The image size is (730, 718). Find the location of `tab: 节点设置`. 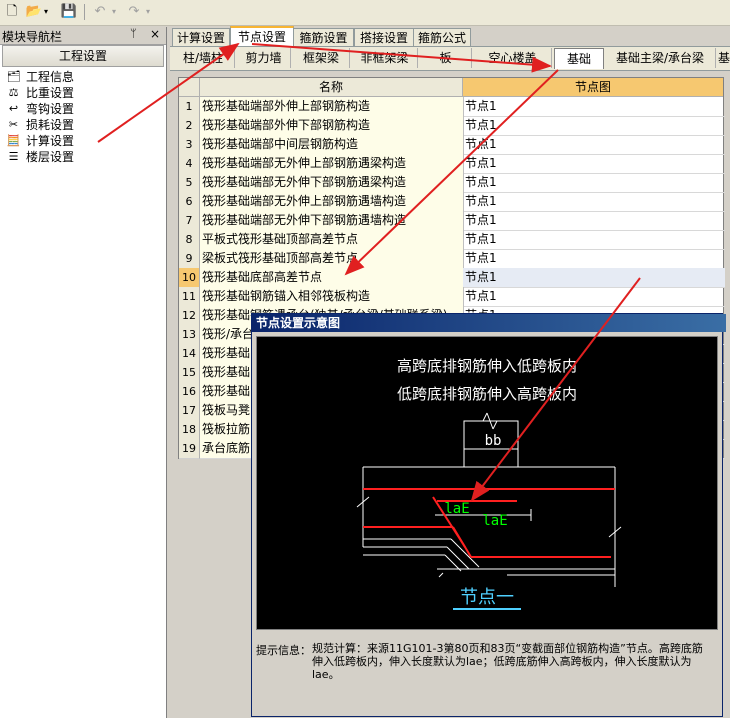

tab: 节点设置 is located at coordinates (262, 37).